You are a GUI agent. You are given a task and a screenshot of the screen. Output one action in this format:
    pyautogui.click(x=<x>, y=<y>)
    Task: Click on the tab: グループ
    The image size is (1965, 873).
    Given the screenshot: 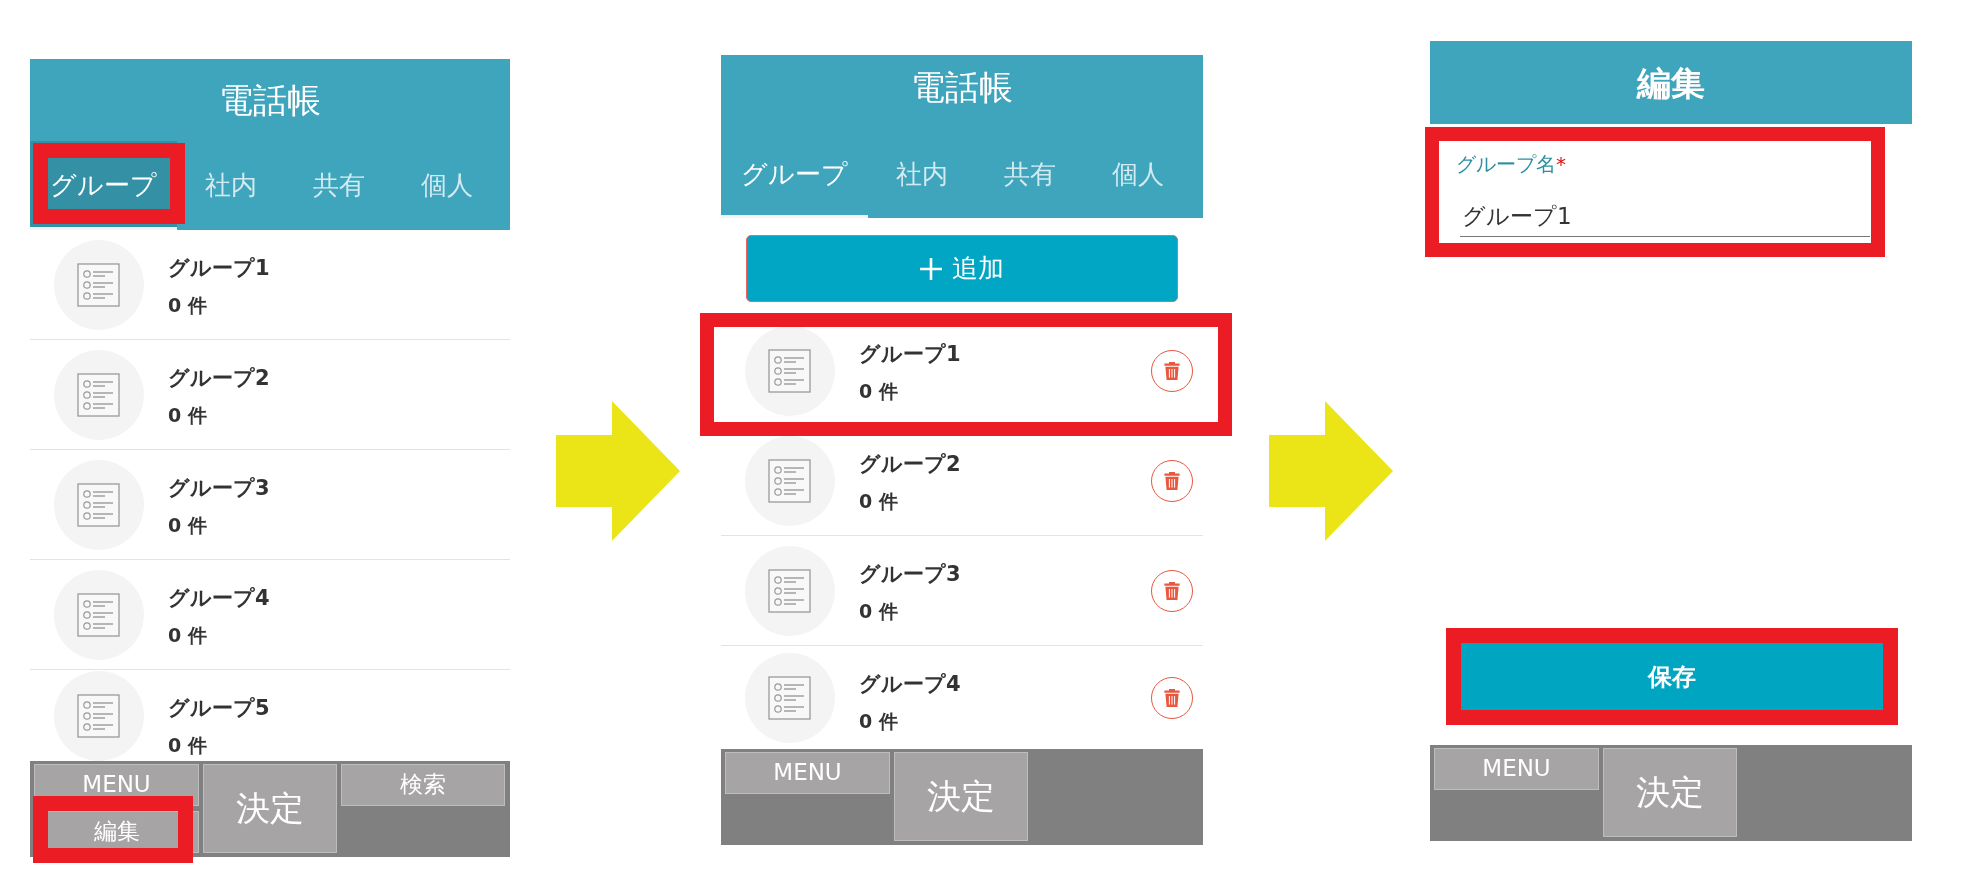 What is the action you would take?
    pyautogui.click(x=794, y=174)
    